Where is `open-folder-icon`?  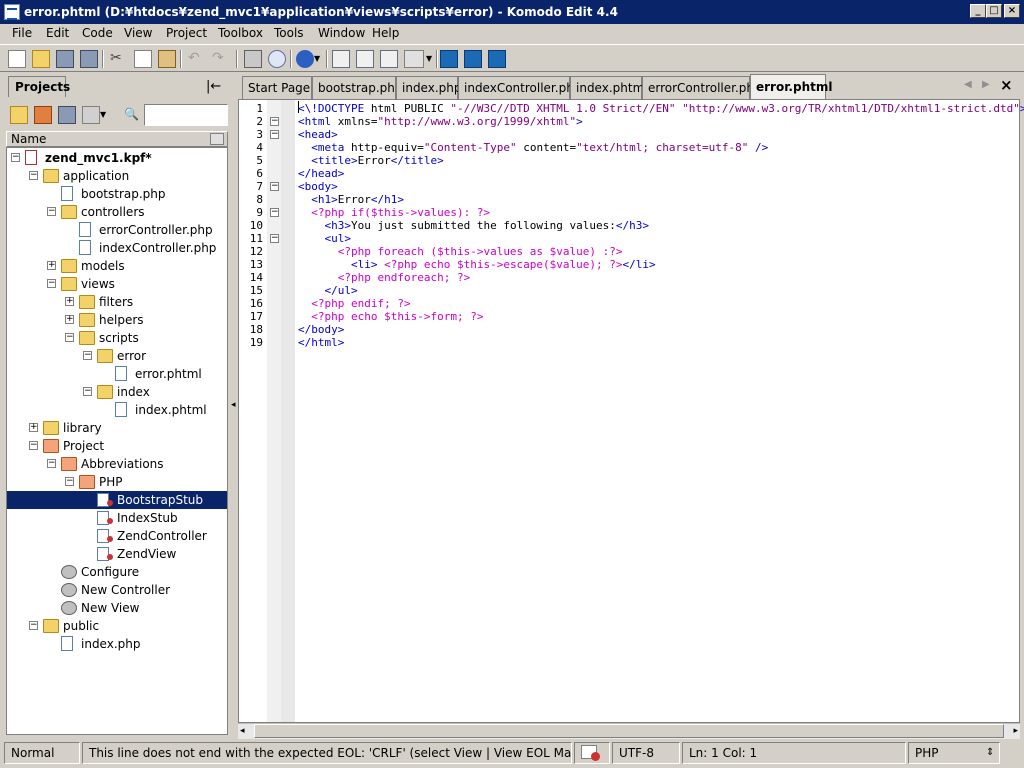
open-folder-icon is located at coordinates (41, 59).